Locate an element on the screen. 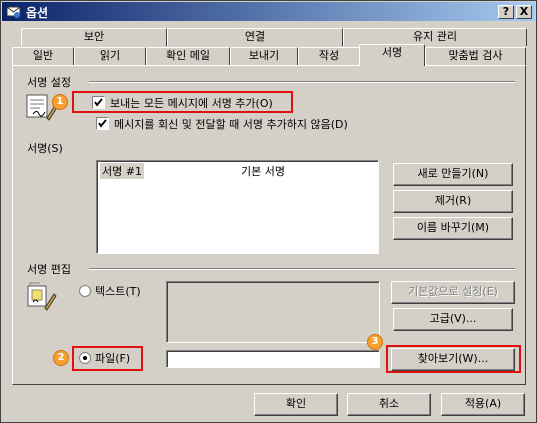  apply-button: 적용(A) is located at coordinates (483, 404).